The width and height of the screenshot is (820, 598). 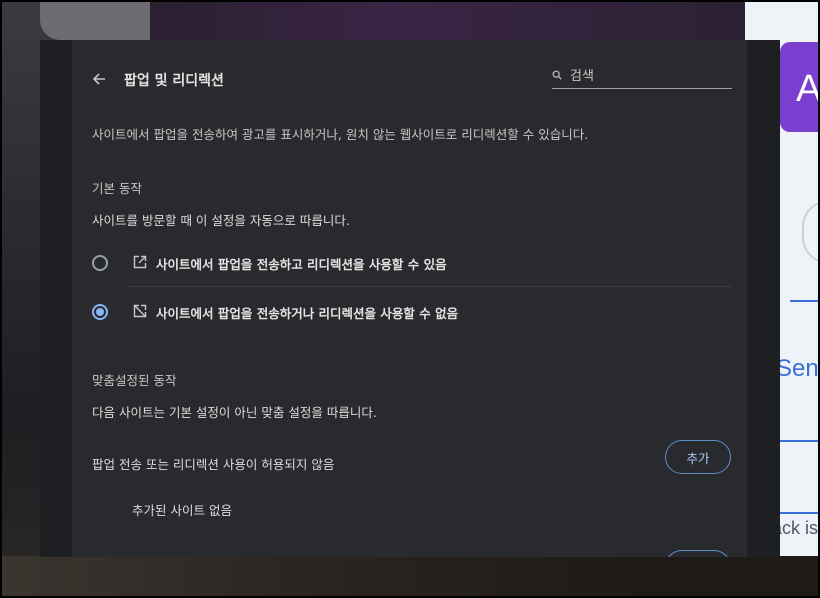 What do you see at coordinates (182, 510) in the screenshot?
I see `empty-list-text: 추가된 사이트 없음` at bounding box center [182, 510].